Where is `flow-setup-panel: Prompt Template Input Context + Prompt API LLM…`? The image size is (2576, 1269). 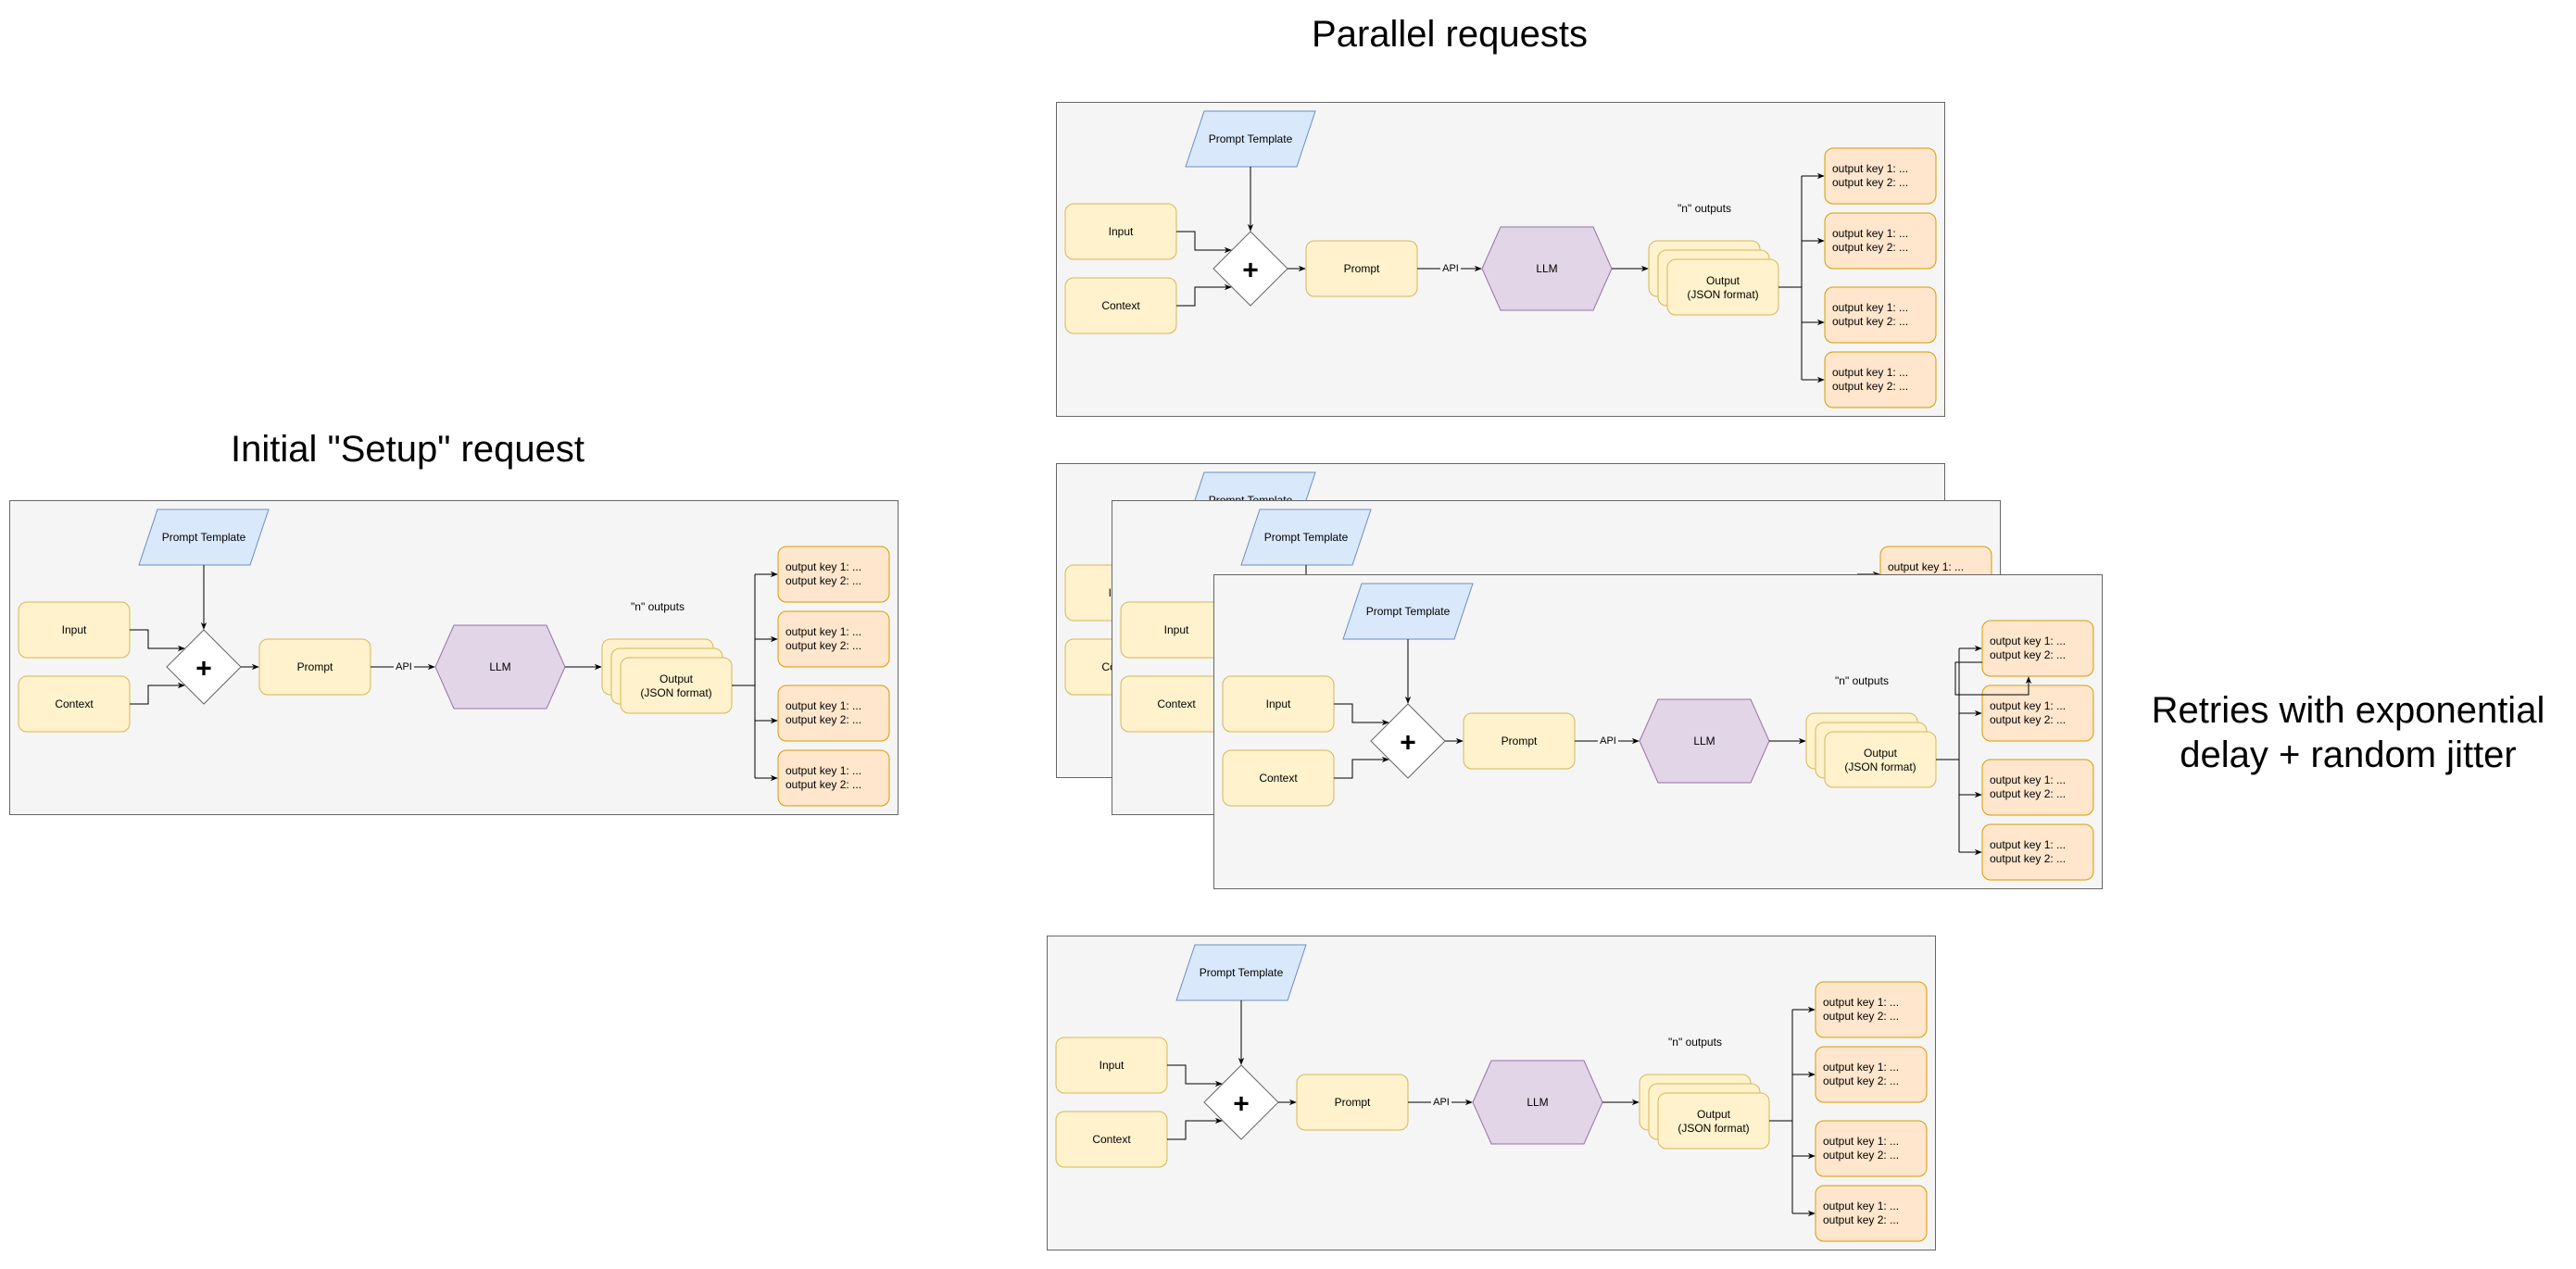 flow-setup-panel: Prompt Template Input Context + Prompt API LLM… is located at coordinates (454, 658).